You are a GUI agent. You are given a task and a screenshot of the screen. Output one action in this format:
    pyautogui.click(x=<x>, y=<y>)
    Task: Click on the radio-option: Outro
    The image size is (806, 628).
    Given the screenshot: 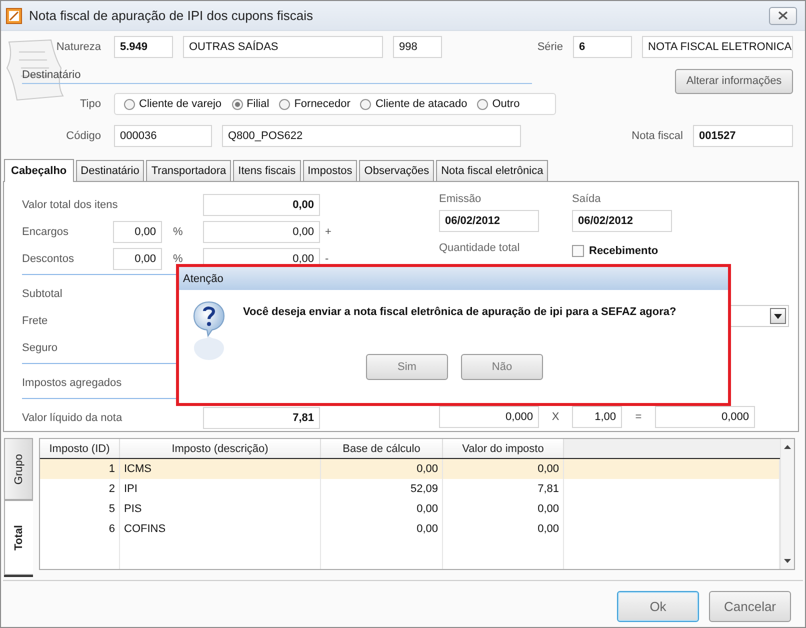 What is the action you would take?
    pyautogui.click(x=498, y=104)
    